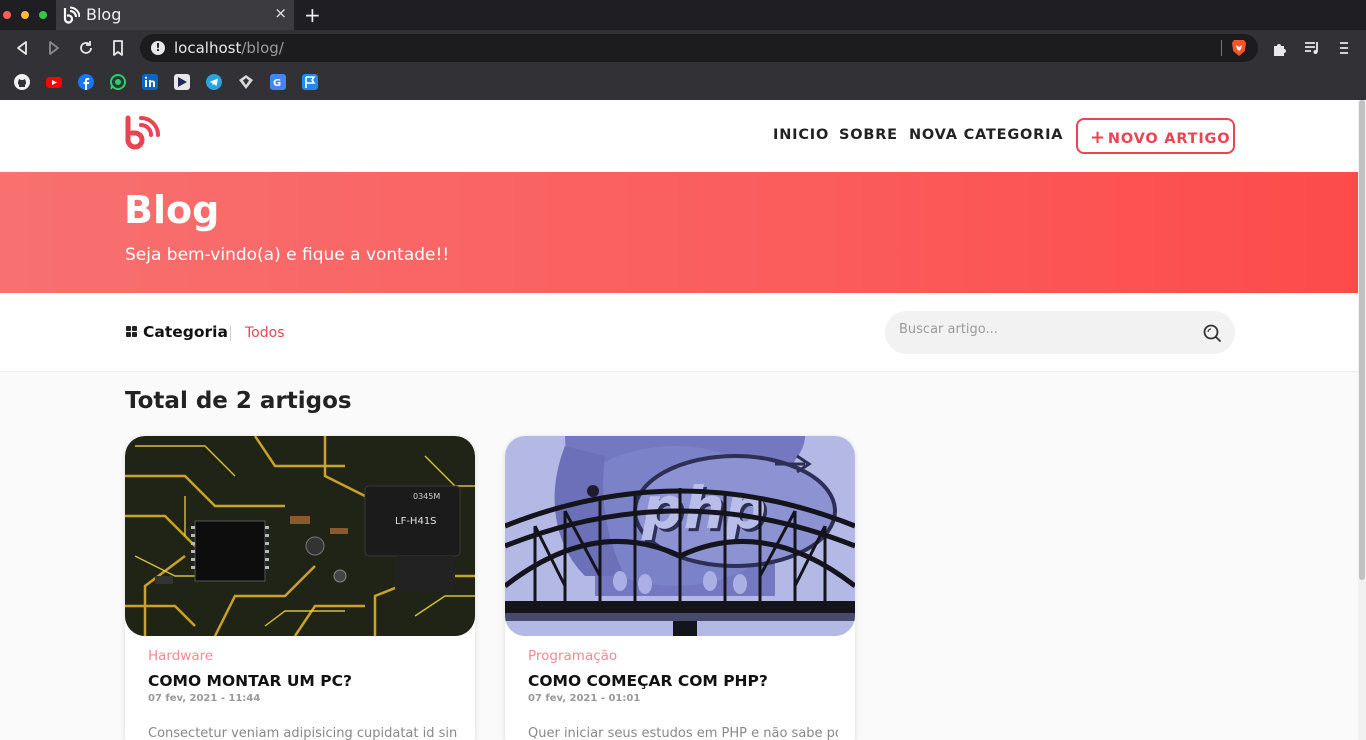 This screenshot has width=1366, height=740. What do you see at coordinates (572, 656) in the screenshot?
I see `article-category: Programação` at bounding box center [572, 656].